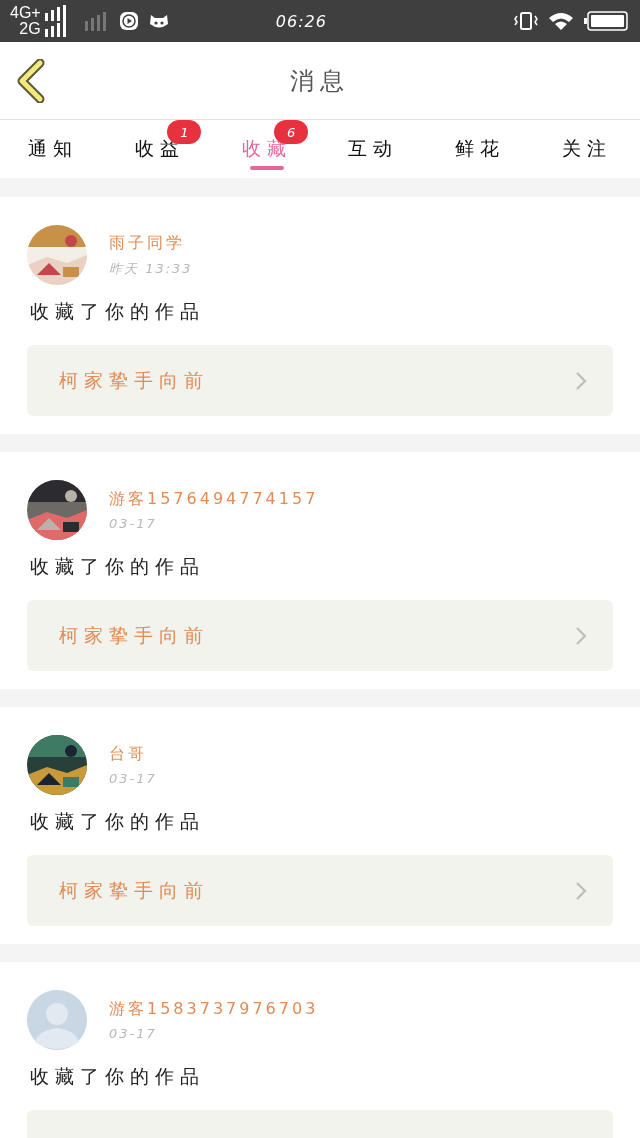  What do you see at coordinates (30, 29) in the screenshot?
I see `network-label: 2G` at bounding box center [30, 29].